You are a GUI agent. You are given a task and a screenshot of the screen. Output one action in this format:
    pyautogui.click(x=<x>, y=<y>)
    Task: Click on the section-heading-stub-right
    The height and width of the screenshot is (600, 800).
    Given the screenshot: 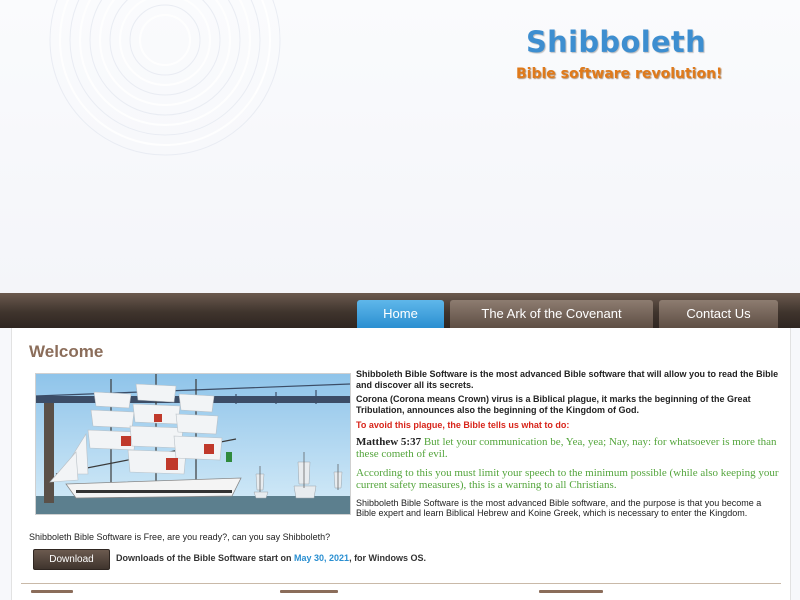 What is the action you would take?
    pyautogui.click(x=571, y=591)
    